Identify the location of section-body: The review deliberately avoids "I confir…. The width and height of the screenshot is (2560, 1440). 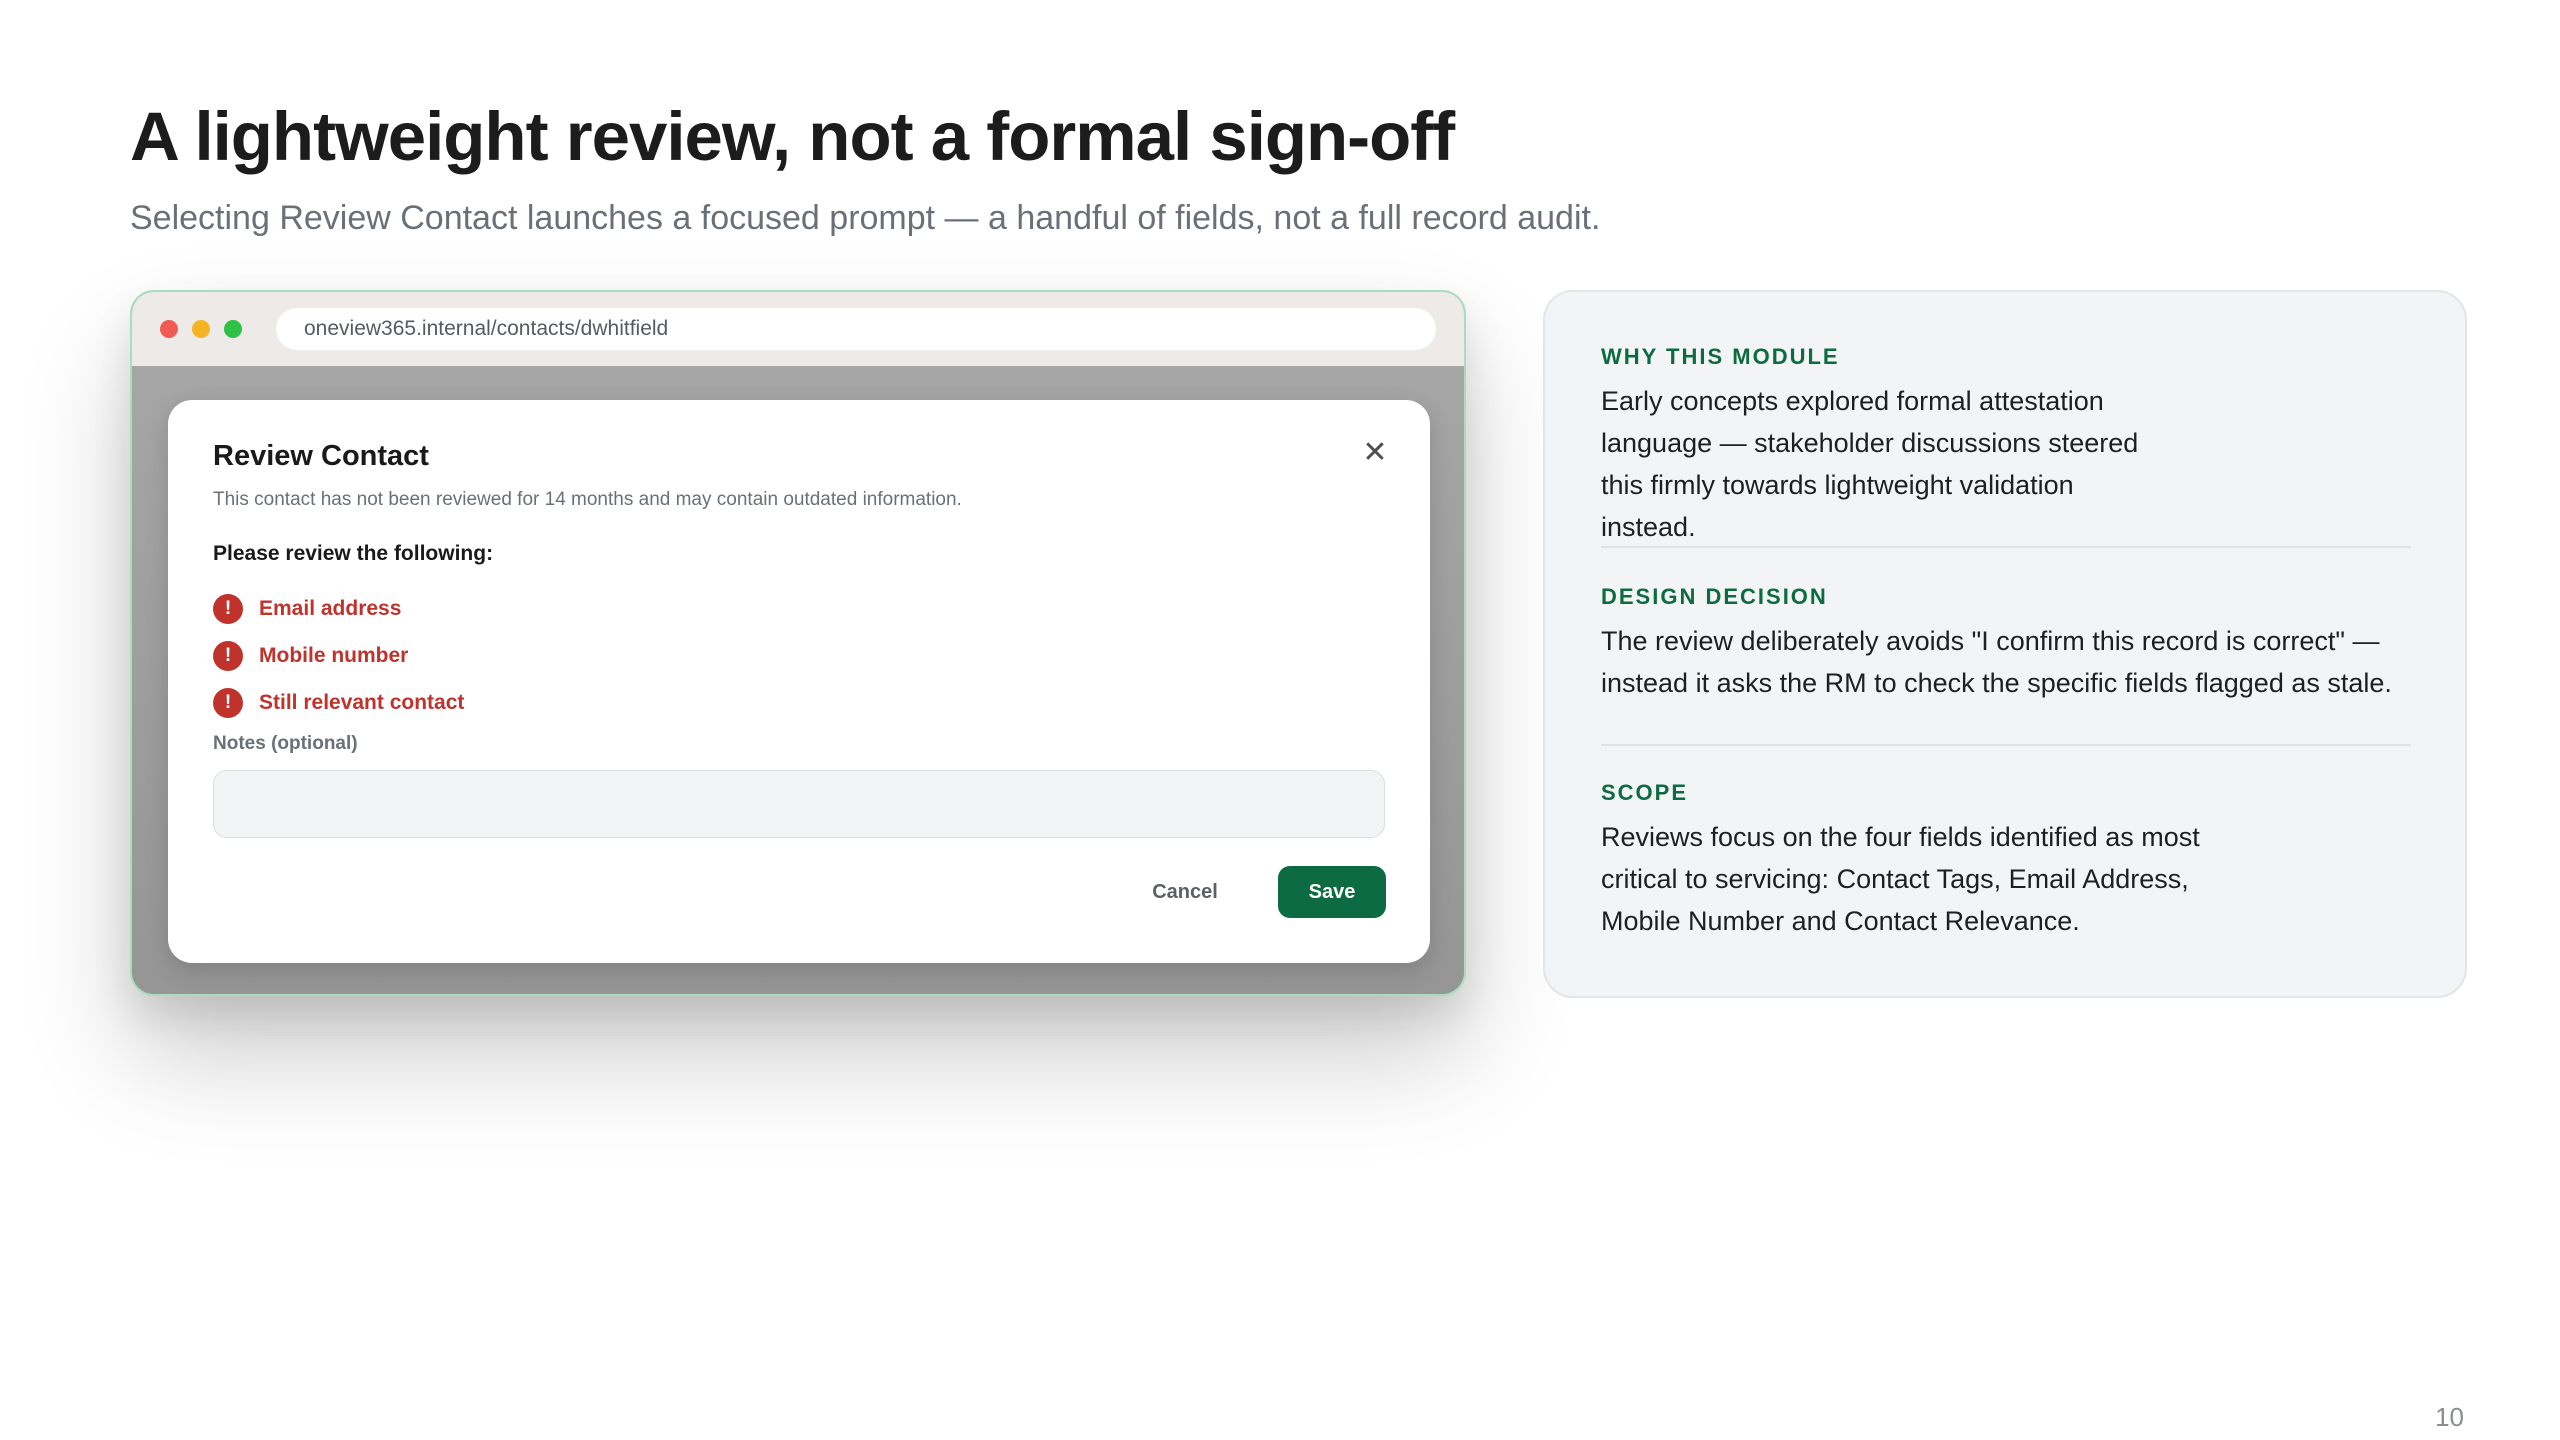
(1996, 662).